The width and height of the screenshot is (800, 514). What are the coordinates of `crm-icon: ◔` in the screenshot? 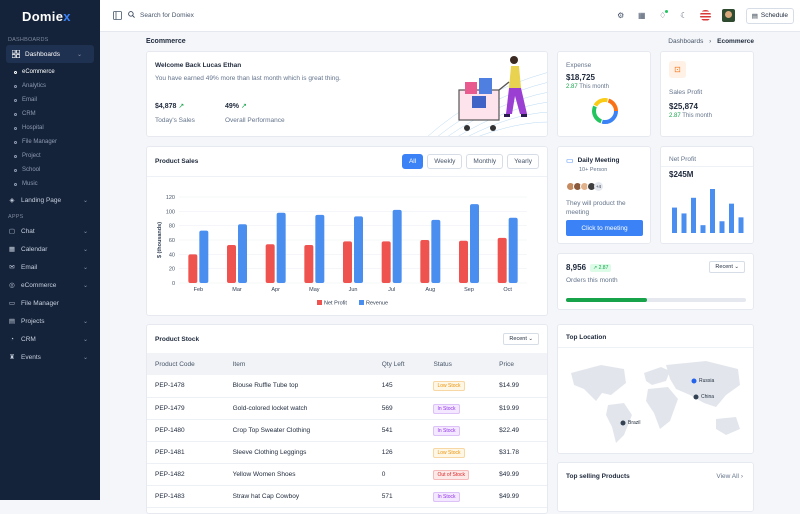 It's located at (12, 339).